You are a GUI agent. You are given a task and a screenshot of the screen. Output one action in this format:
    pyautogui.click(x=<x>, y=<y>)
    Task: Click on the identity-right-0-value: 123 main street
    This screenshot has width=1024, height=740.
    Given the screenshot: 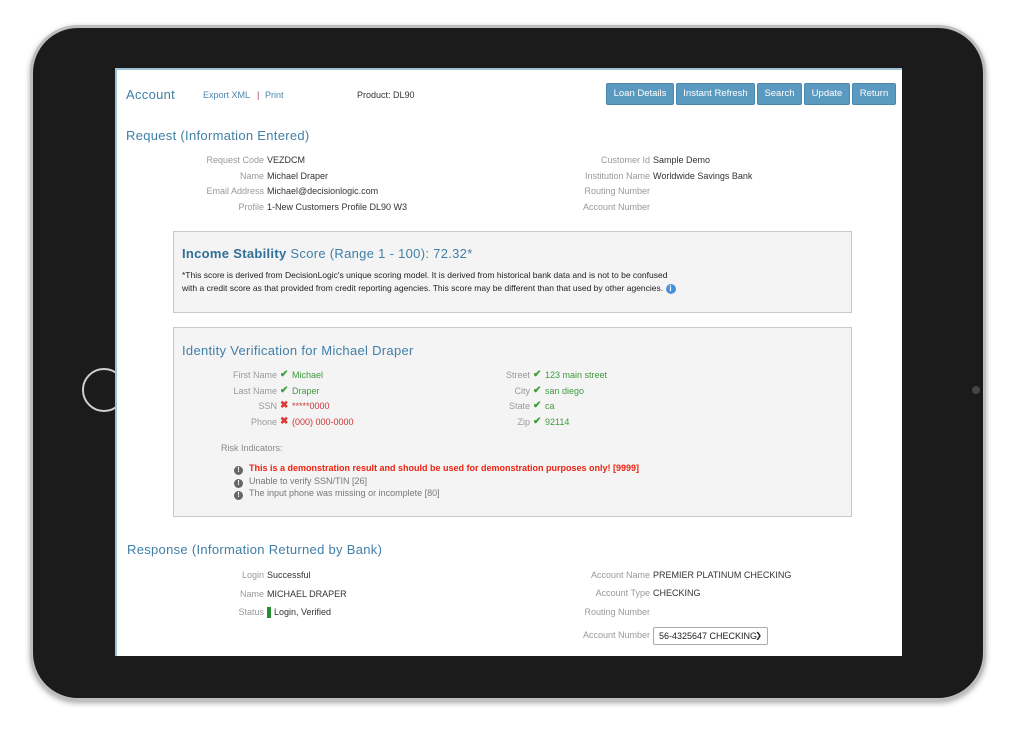 What is the action you would take?
    pyautogui.click(x=576, y=375)
    